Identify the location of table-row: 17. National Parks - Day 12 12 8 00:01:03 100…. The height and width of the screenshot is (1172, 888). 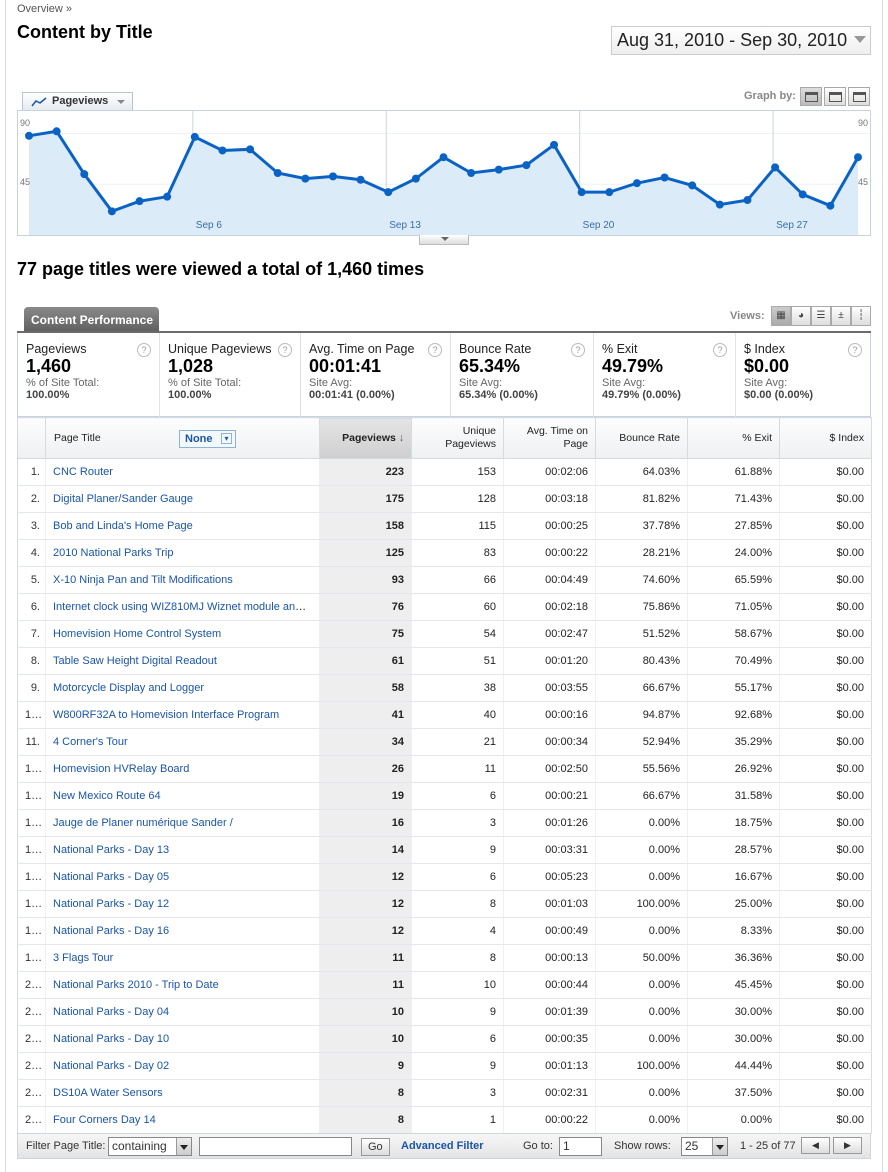
(444, 904).